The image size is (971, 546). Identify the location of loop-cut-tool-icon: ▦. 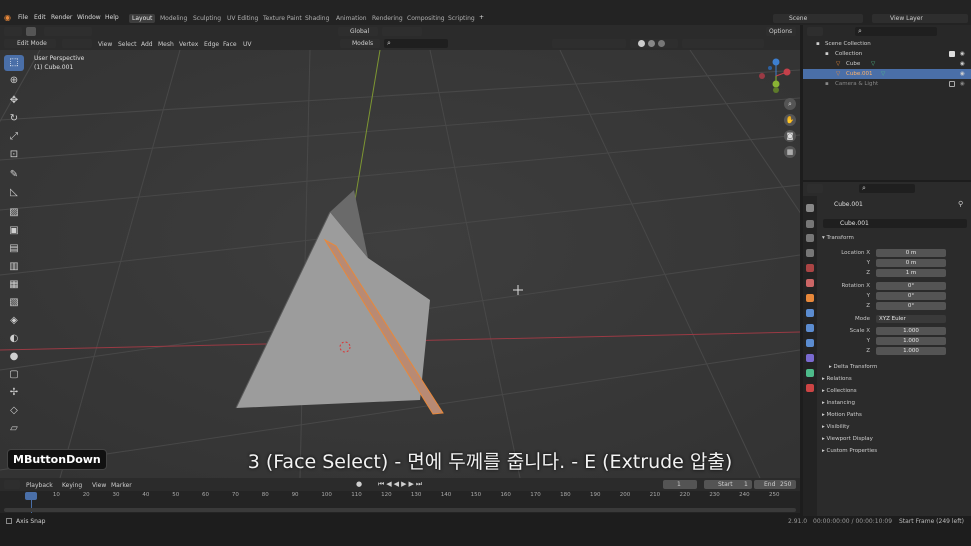
(14, 285).